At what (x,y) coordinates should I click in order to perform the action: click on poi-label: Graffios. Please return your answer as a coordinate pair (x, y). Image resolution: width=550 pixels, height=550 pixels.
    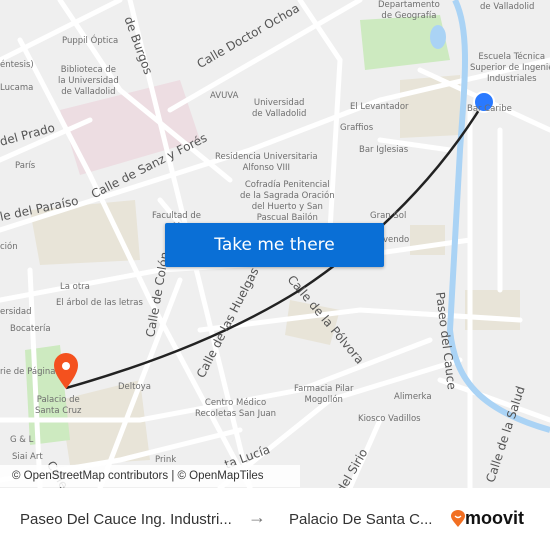
    Looking at the image, I should click on (357, 128).